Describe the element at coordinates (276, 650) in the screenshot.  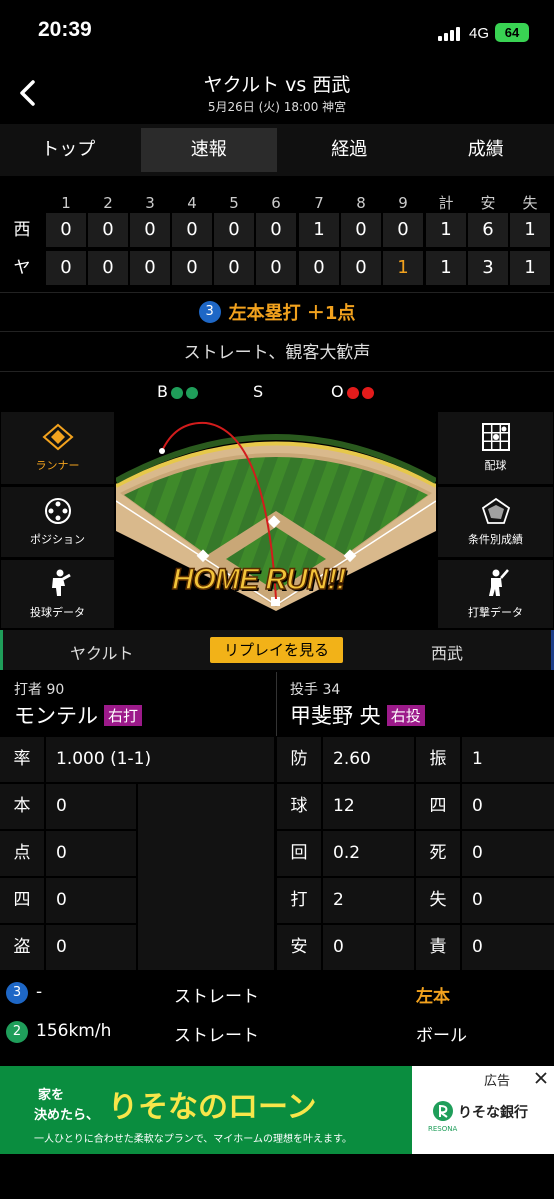
I see `replay-button: リプレイを見る` at that location.